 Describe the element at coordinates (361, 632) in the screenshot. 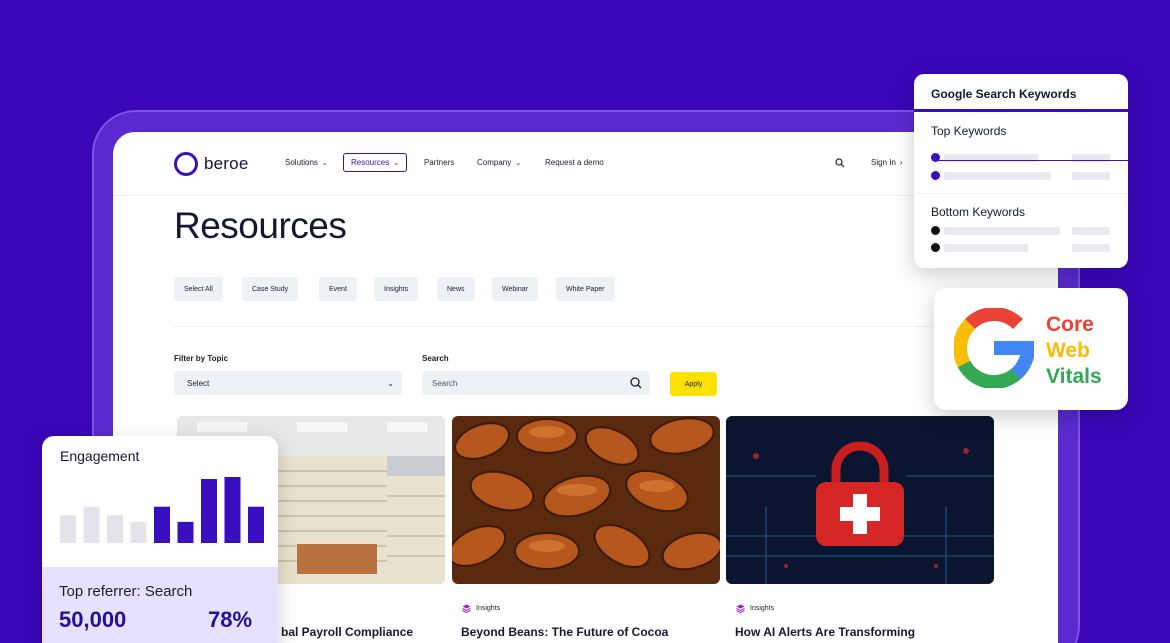

I see `card-title-payroll: bal Payroll Compliance` at that location.